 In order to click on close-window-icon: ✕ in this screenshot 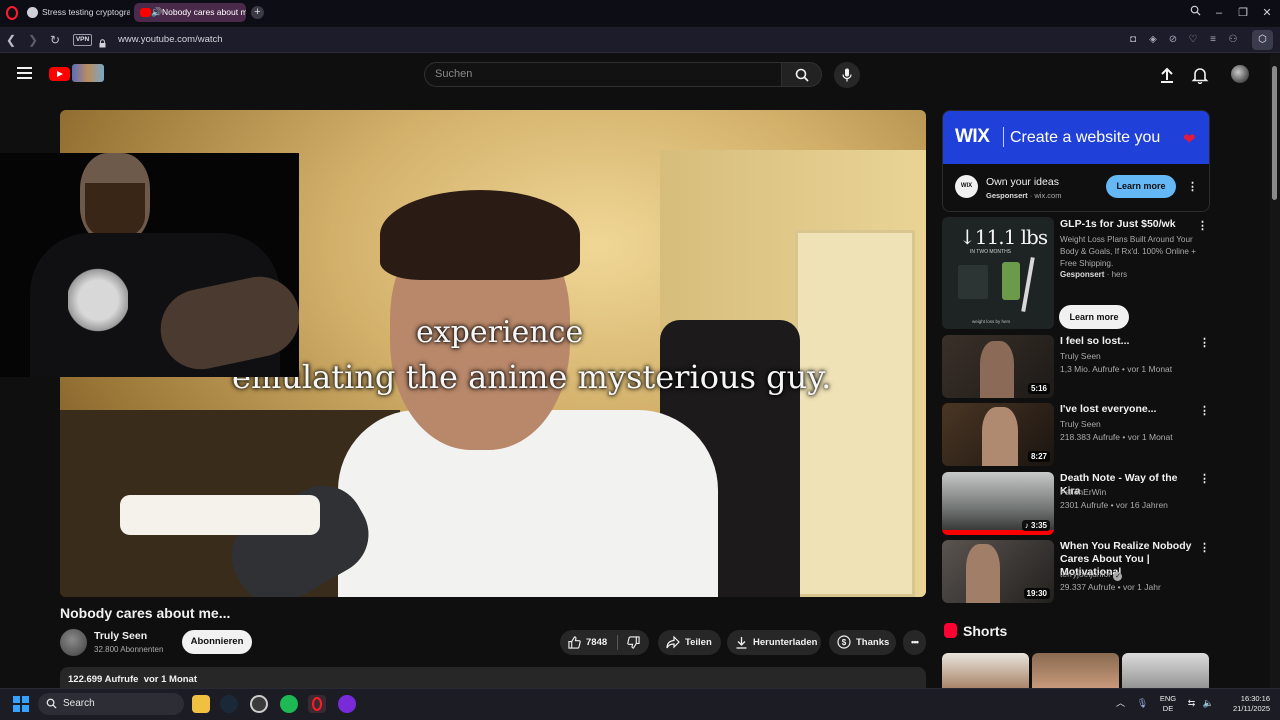, I will do `click(1267, 13)`.